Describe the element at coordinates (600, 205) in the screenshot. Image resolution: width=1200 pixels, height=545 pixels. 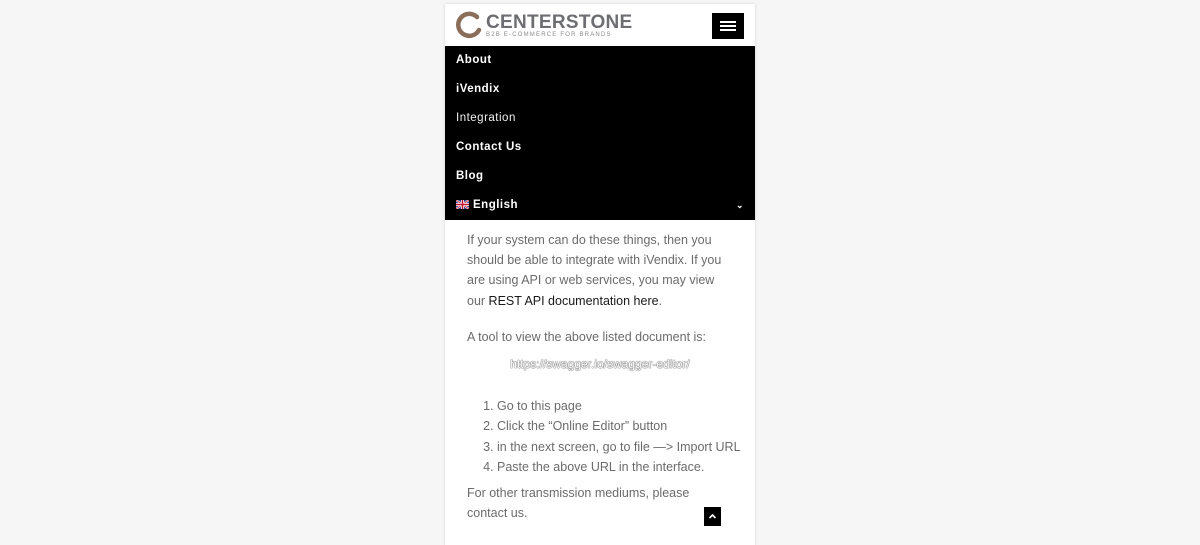
I see `nav-item-language: English ⌄` at that location.